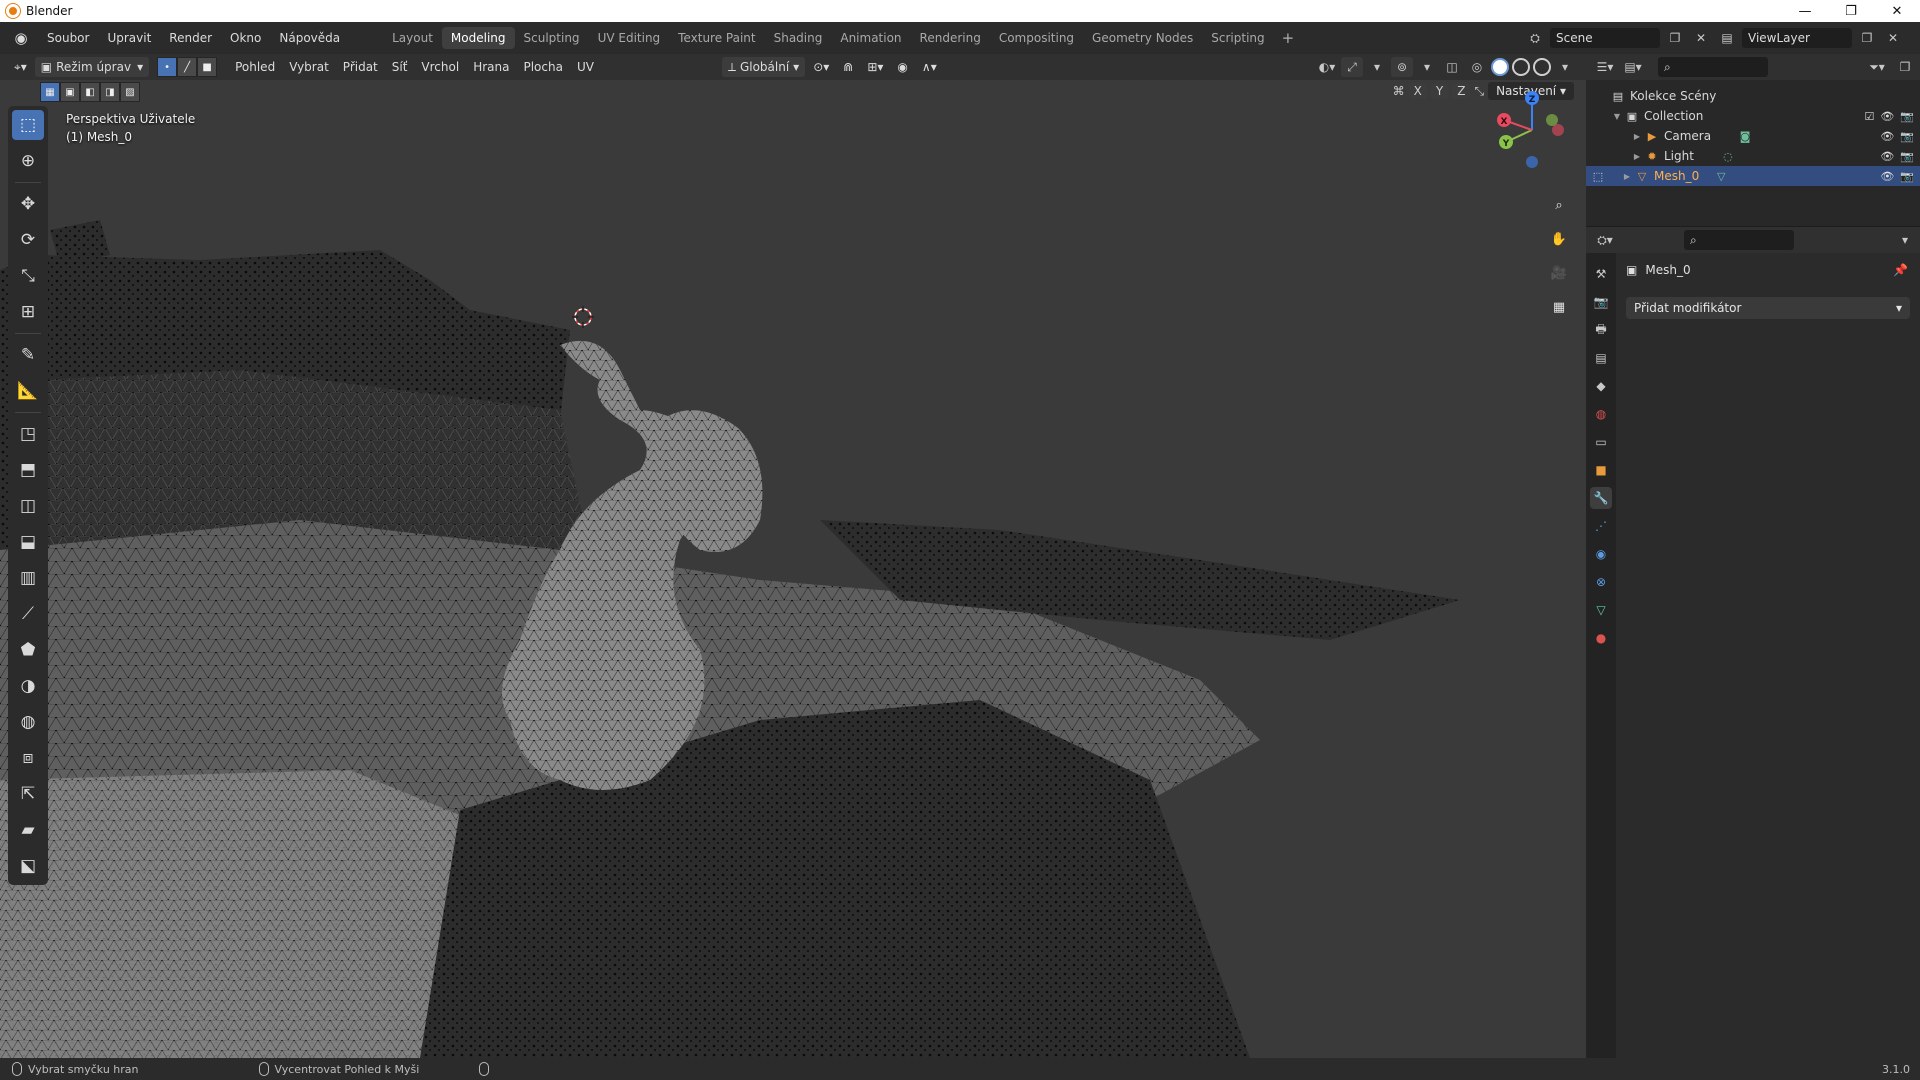  What do you see at coordinates (1327, 67) in the screenshot?
I see `visibility-icon: ◐▾` at bounding box center [1327, 67].